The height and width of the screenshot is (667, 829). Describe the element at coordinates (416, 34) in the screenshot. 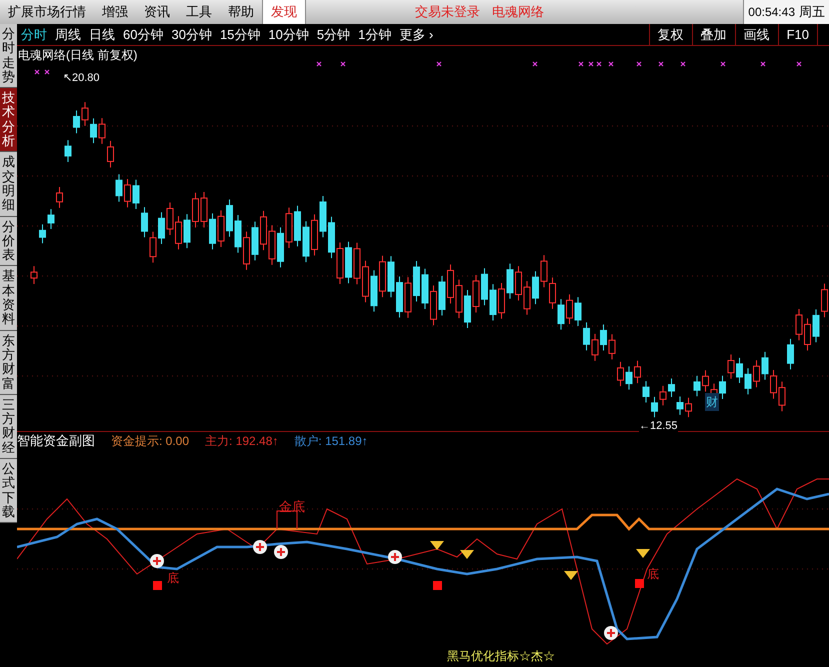

I see `period-tab: 更多 ›` at that location.